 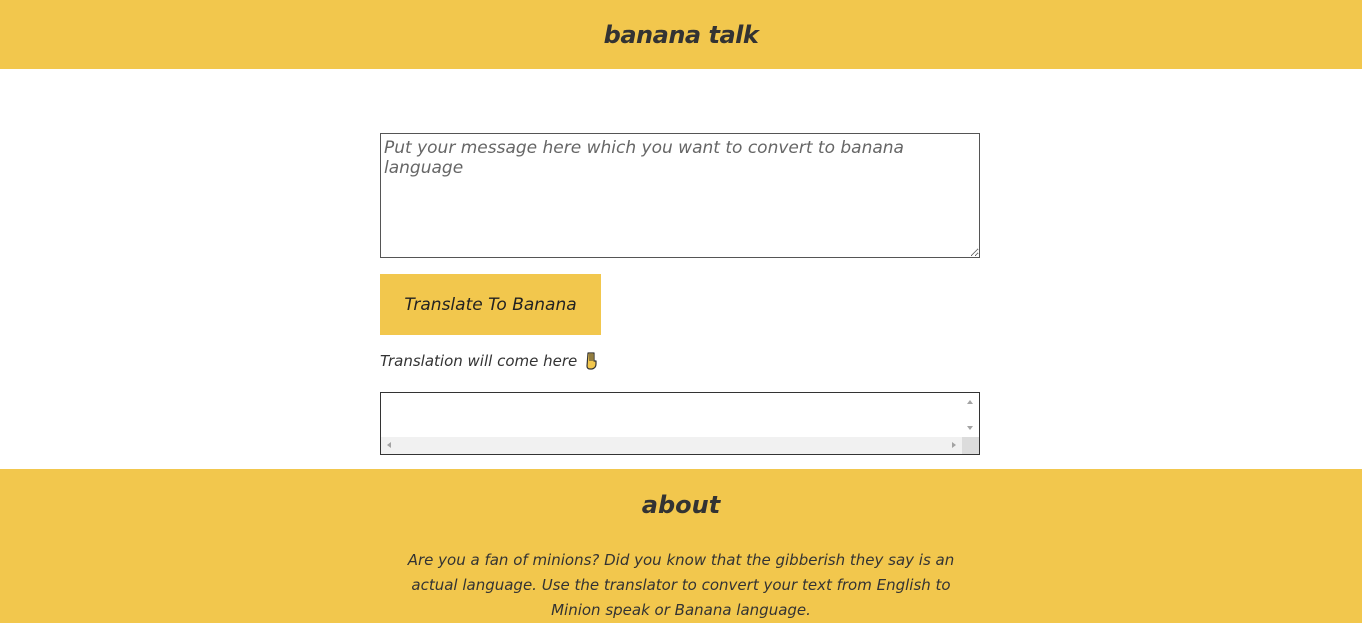 I want to click on page-title: banana talk, so click(x=681, y=34).